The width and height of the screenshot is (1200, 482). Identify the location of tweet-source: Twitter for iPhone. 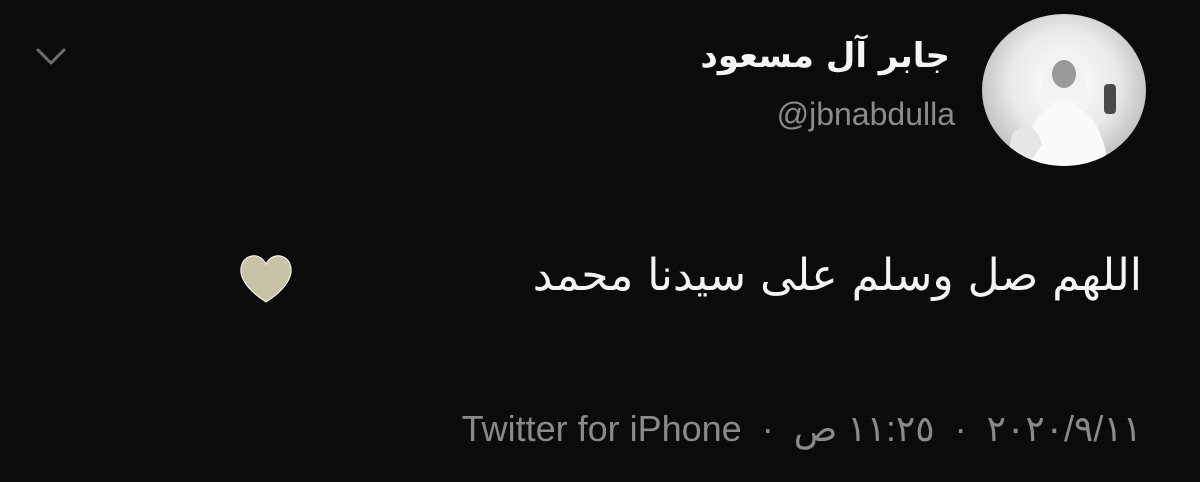
(602, 429).